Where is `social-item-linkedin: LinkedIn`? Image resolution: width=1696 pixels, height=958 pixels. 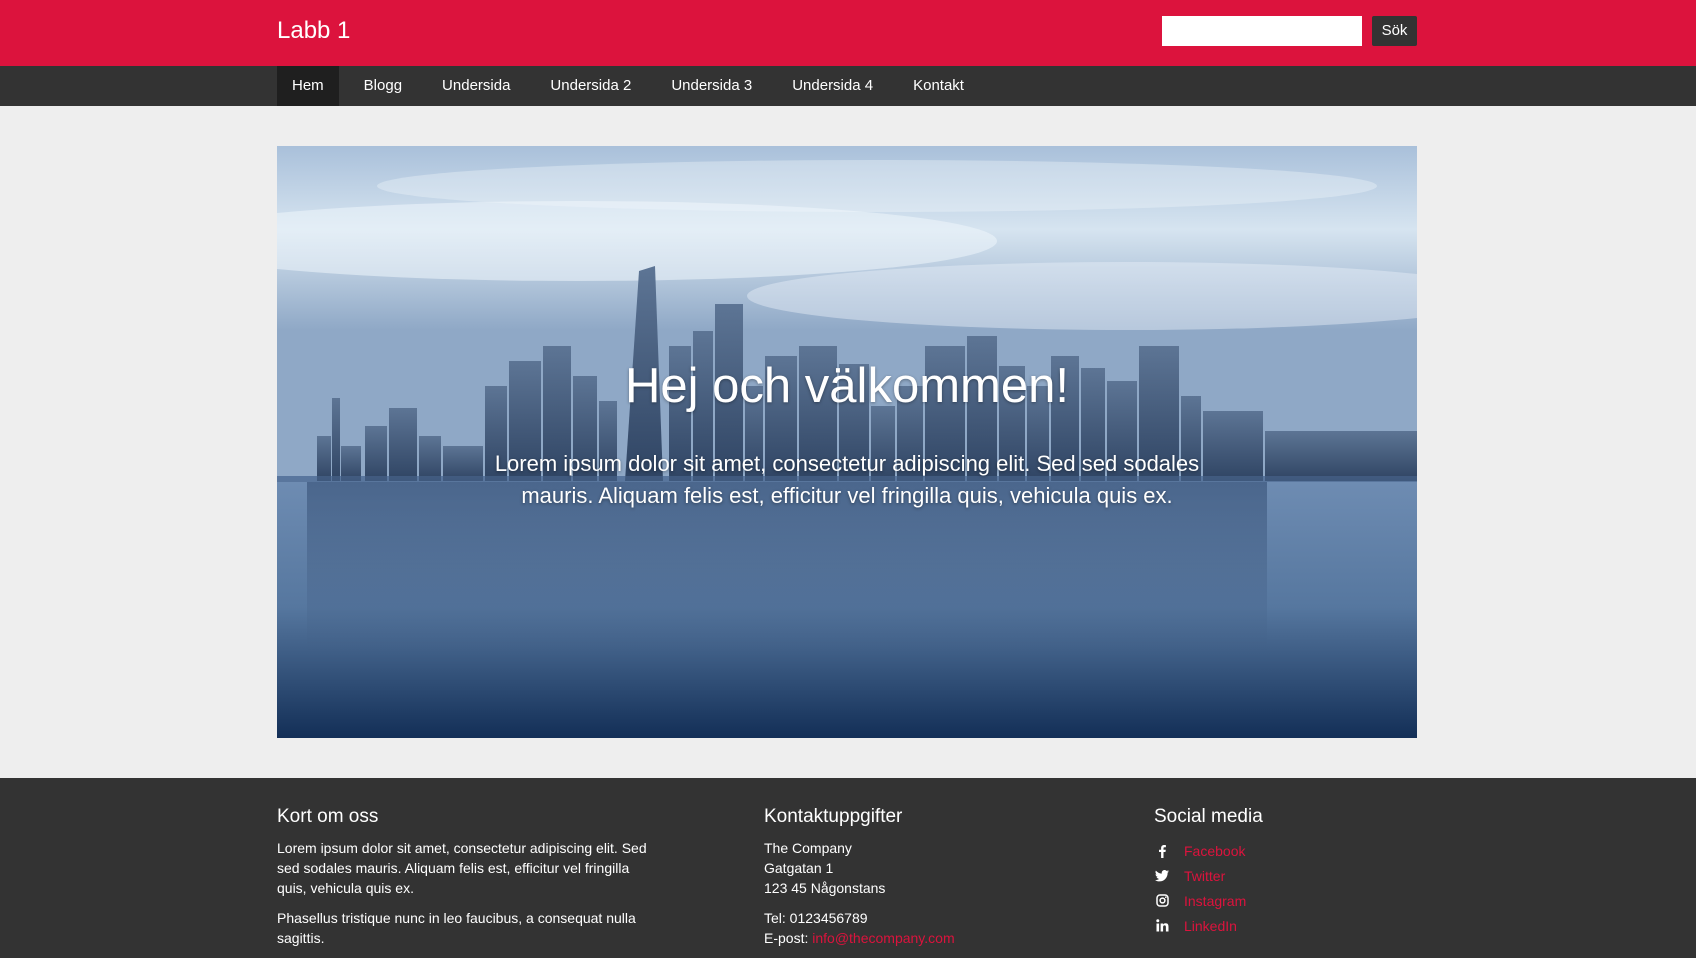 social-item-linkedin: LinkedIn is located at coordinates (1284, 925).